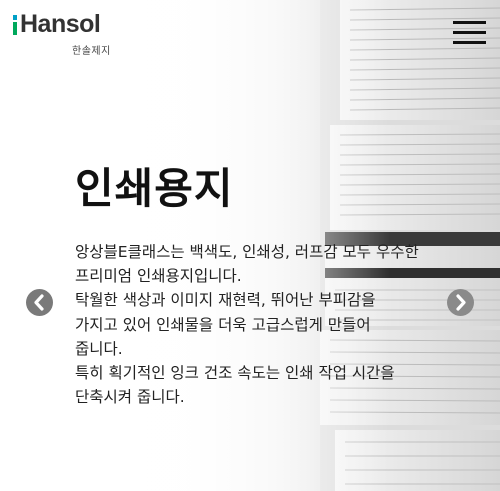  I want to click on carousel-prev-button, so click(39, 302).